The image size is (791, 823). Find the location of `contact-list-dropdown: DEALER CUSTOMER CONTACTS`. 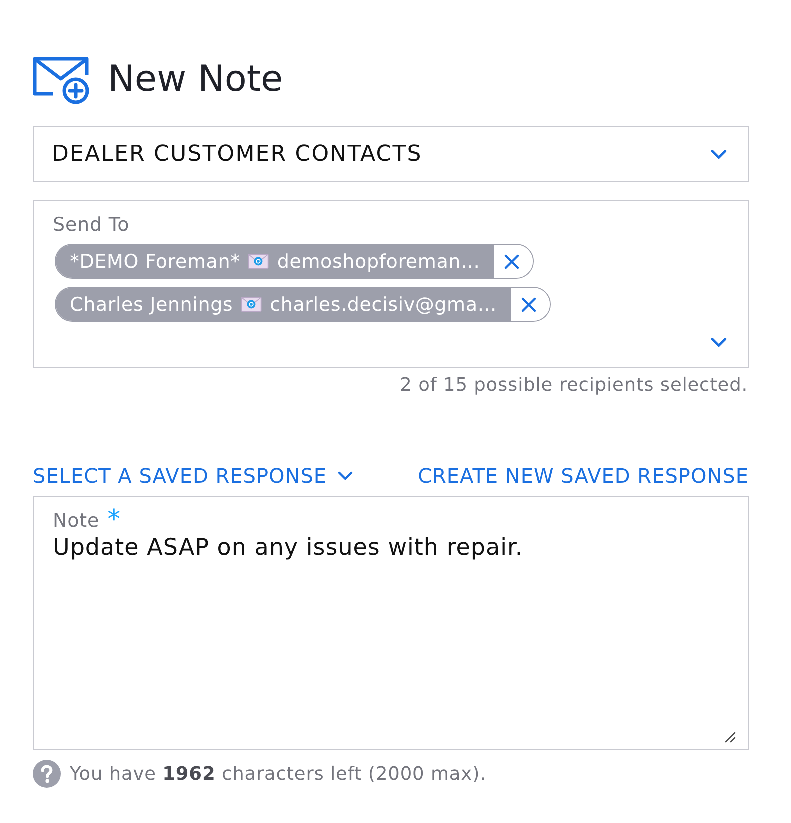

contact-list-dropdown: DEALER CUSTOMER CONTACTS is located at coordinates (391, 154).